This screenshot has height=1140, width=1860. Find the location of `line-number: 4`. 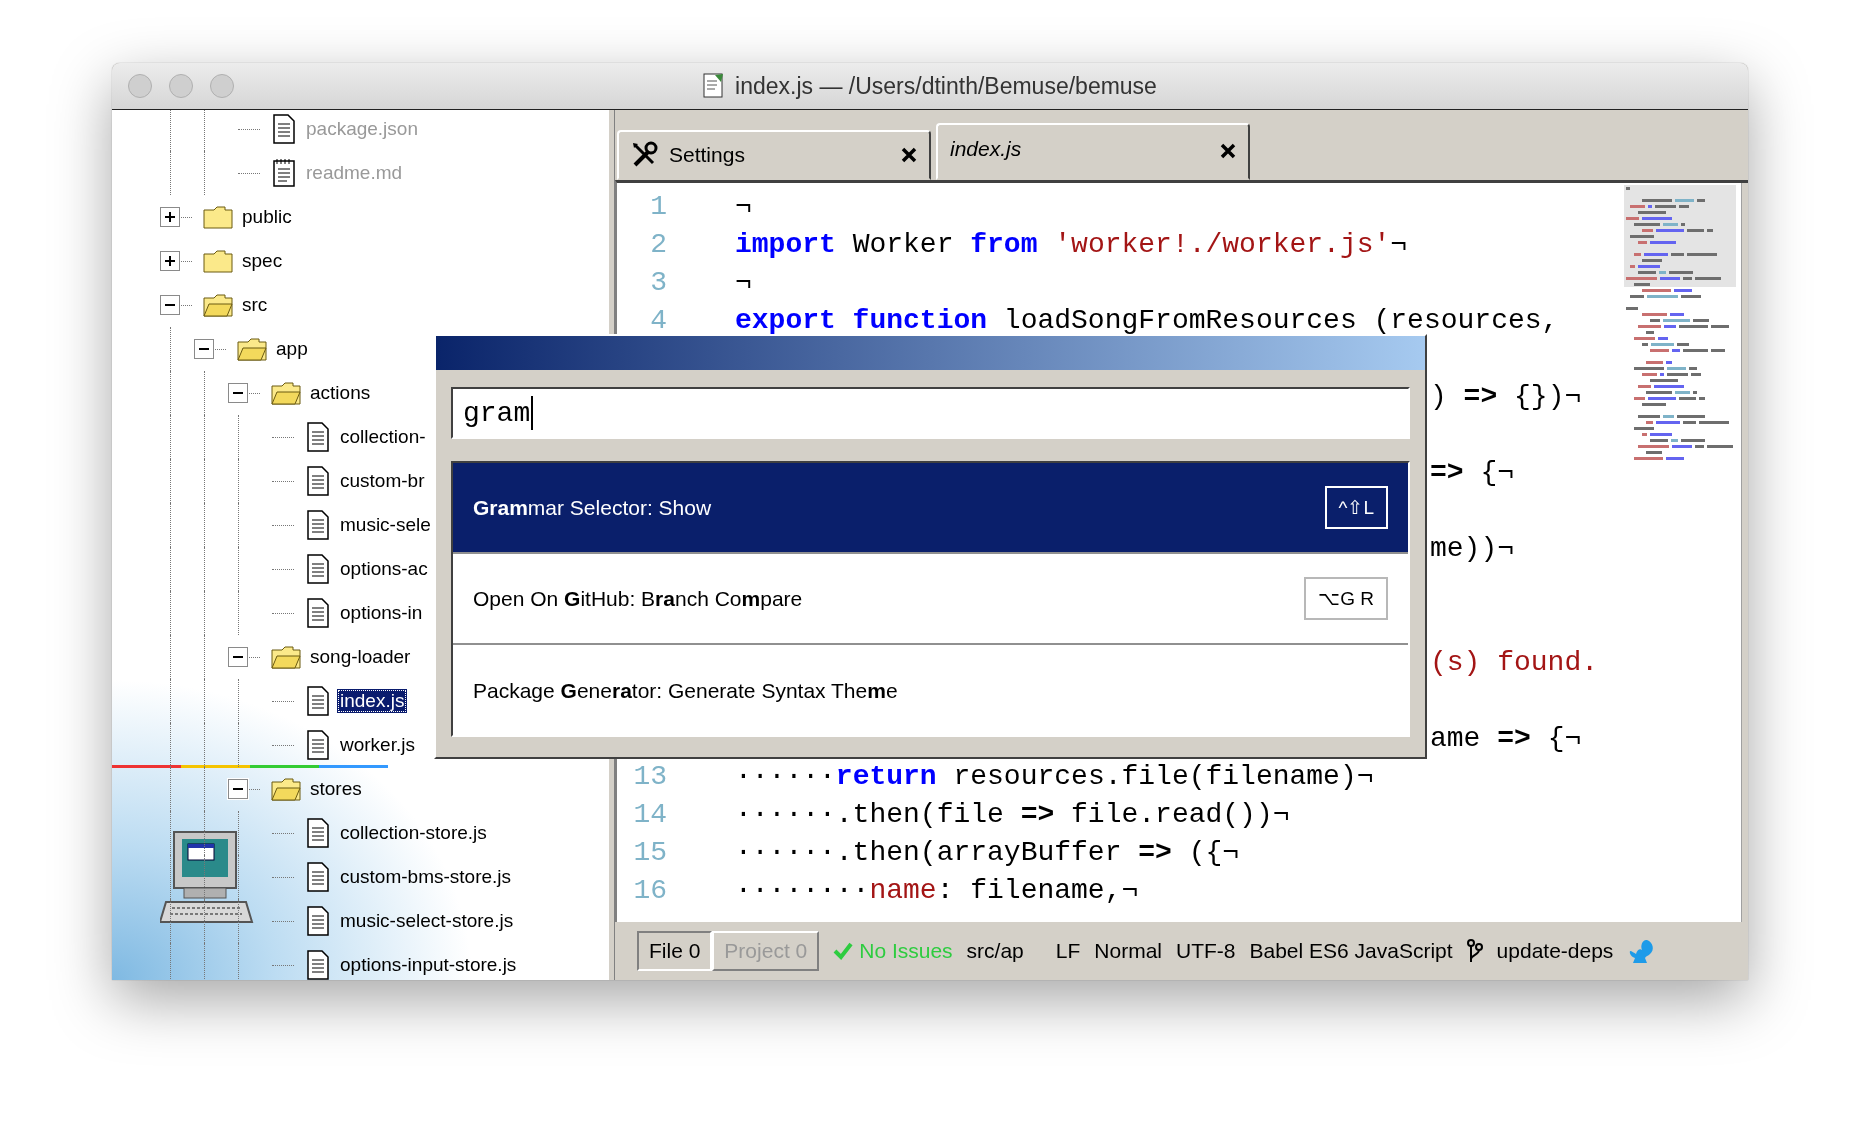

line-number: 4 is located at coordinates (658, 320).